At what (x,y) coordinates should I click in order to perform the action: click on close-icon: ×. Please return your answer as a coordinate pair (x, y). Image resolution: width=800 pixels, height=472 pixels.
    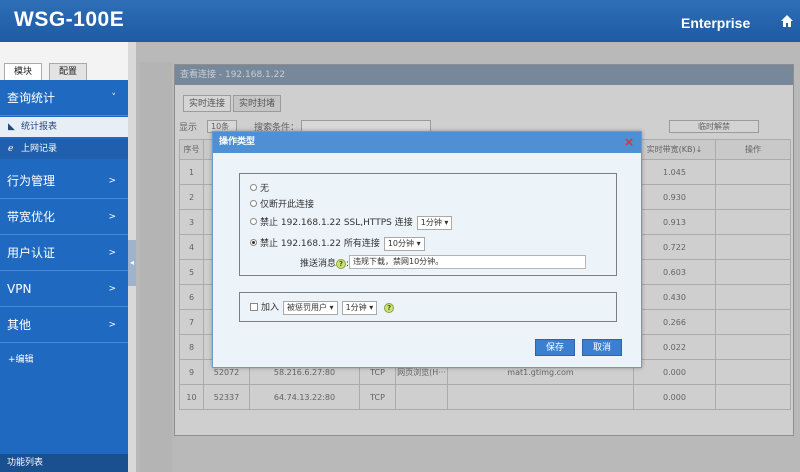
    Looking at the image, I should click on (629, 142).